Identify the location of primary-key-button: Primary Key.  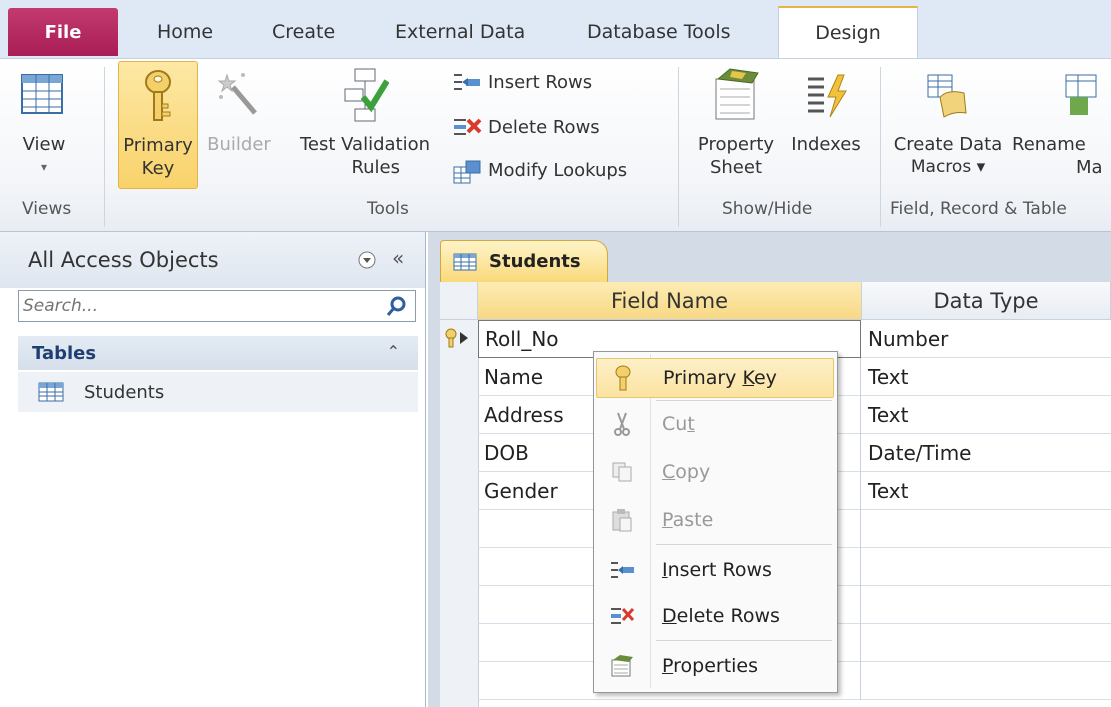
(158, 125).